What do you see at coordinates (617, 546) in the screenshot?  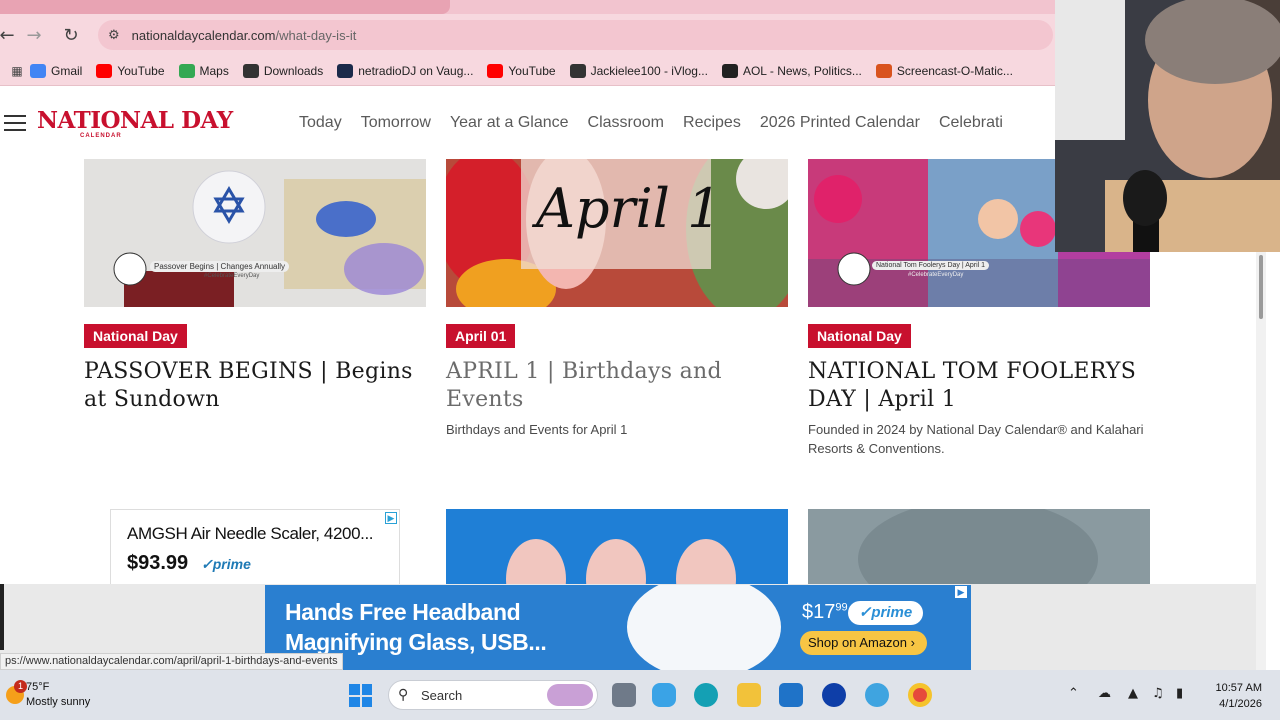 I see `card-image-row2-hands` at bounding box center [617, 546].